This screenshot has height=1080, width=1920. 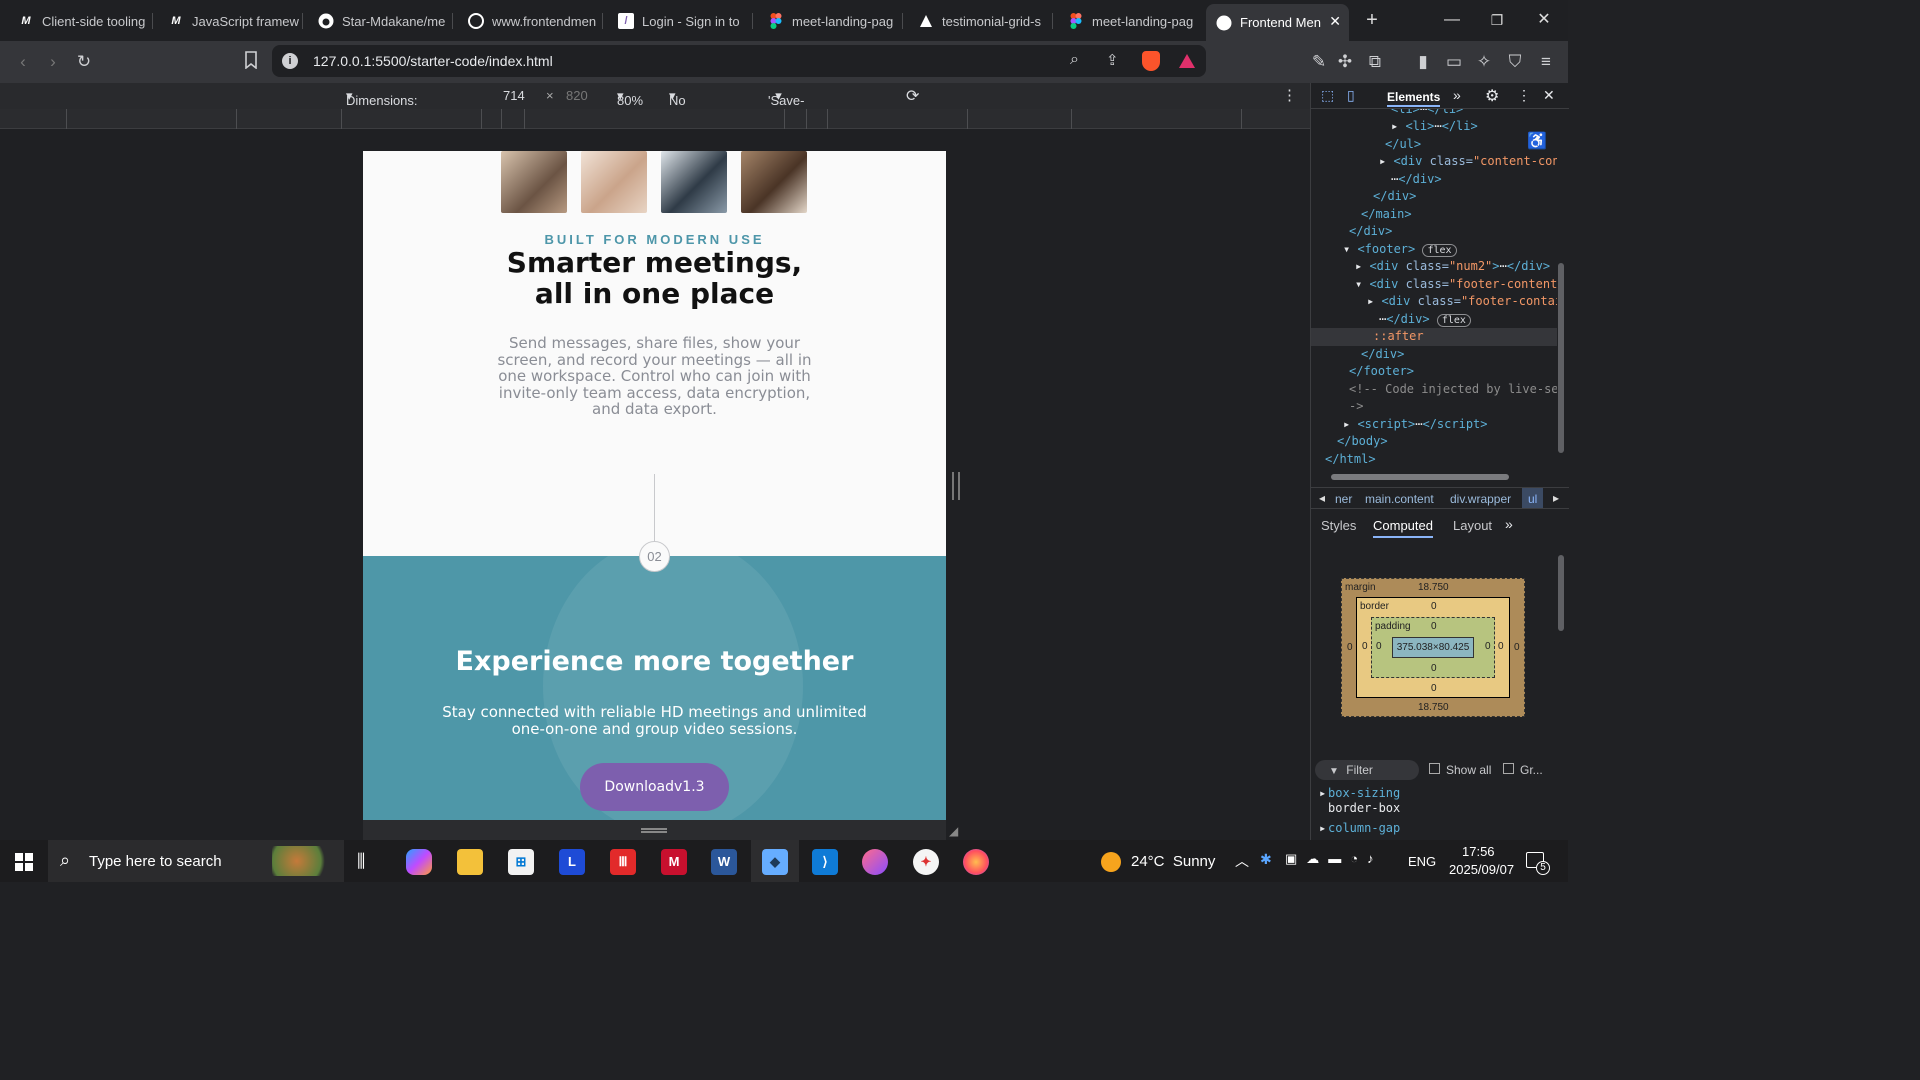 I want to click on rotate-icon: ⟳, so click(x=912, y=96).